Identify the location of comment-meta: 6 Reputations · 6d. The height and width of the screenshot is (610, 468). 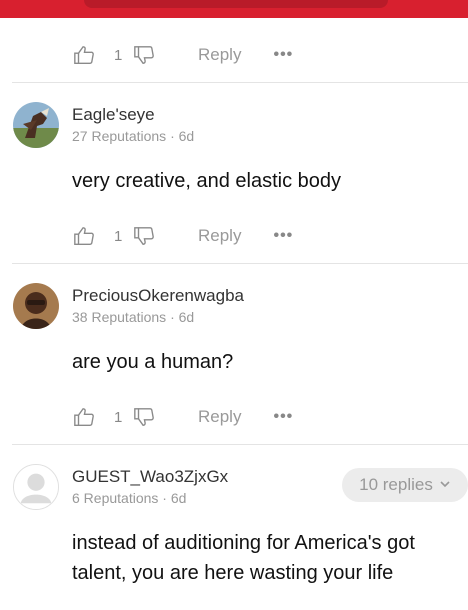
(129, 498).